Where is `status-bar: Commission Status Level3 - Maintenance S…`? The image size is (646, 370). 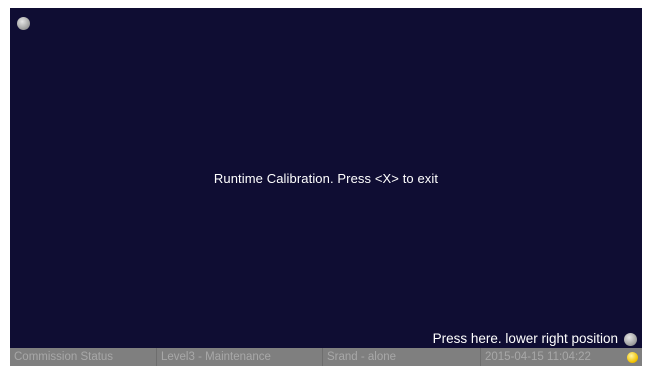 status-bar: Commission Status Level3 - Maintenance S… is located at coordinates (326, 357).